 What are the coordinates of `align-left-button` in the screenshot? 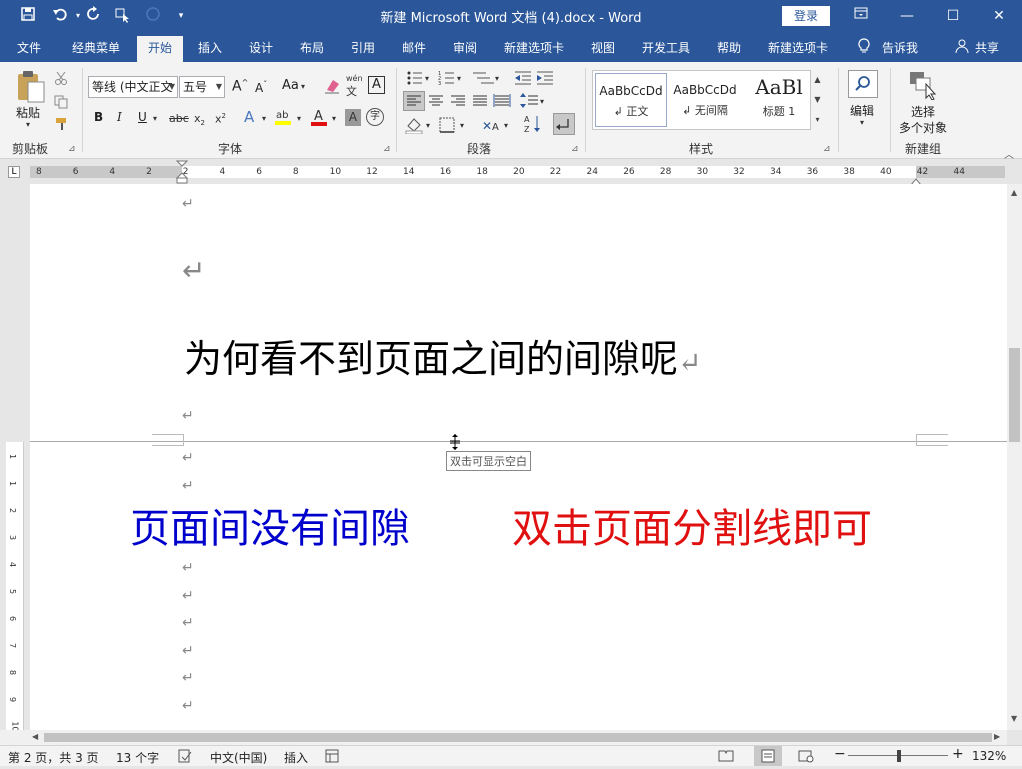 It's located at (414, 101).